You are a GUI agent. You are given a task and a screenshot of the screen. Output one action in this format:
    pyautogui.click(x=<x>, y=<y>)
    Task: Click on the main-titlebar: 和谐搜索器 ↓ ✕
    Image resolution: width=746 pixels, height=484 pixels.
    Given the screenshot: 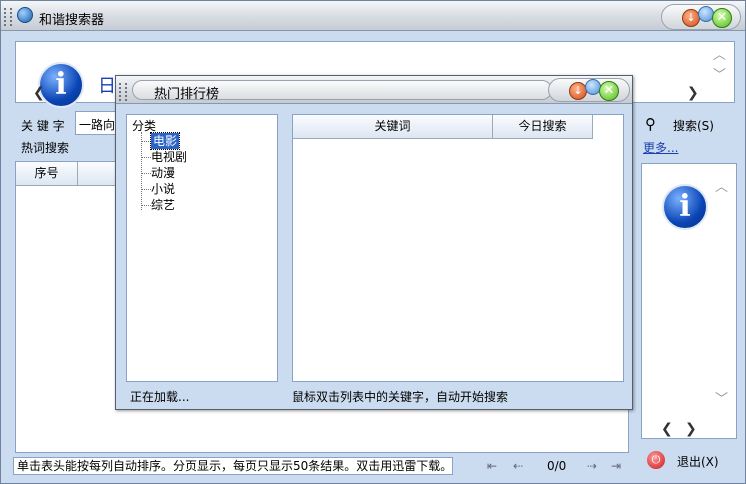 What is the action you would take?
    pyautogui.click(x=373, y=16)
    